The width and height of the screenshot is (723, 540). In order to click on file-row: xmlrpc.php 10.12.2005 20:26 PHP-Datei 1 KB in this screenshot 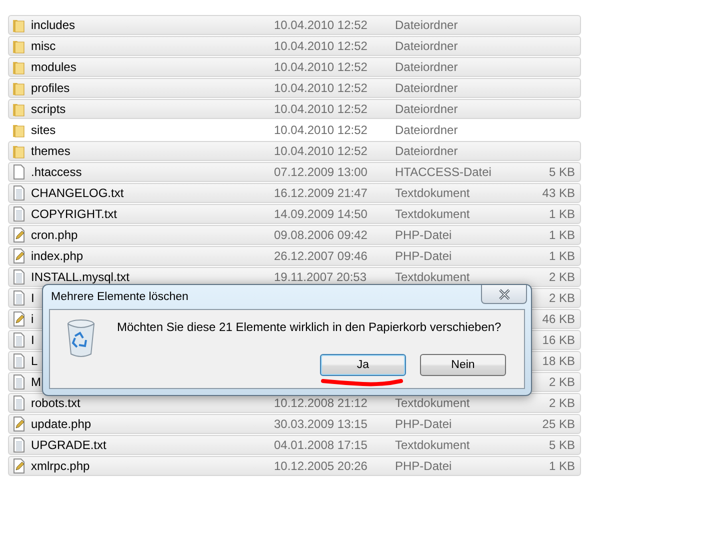, I will do `click(294, 466)`.